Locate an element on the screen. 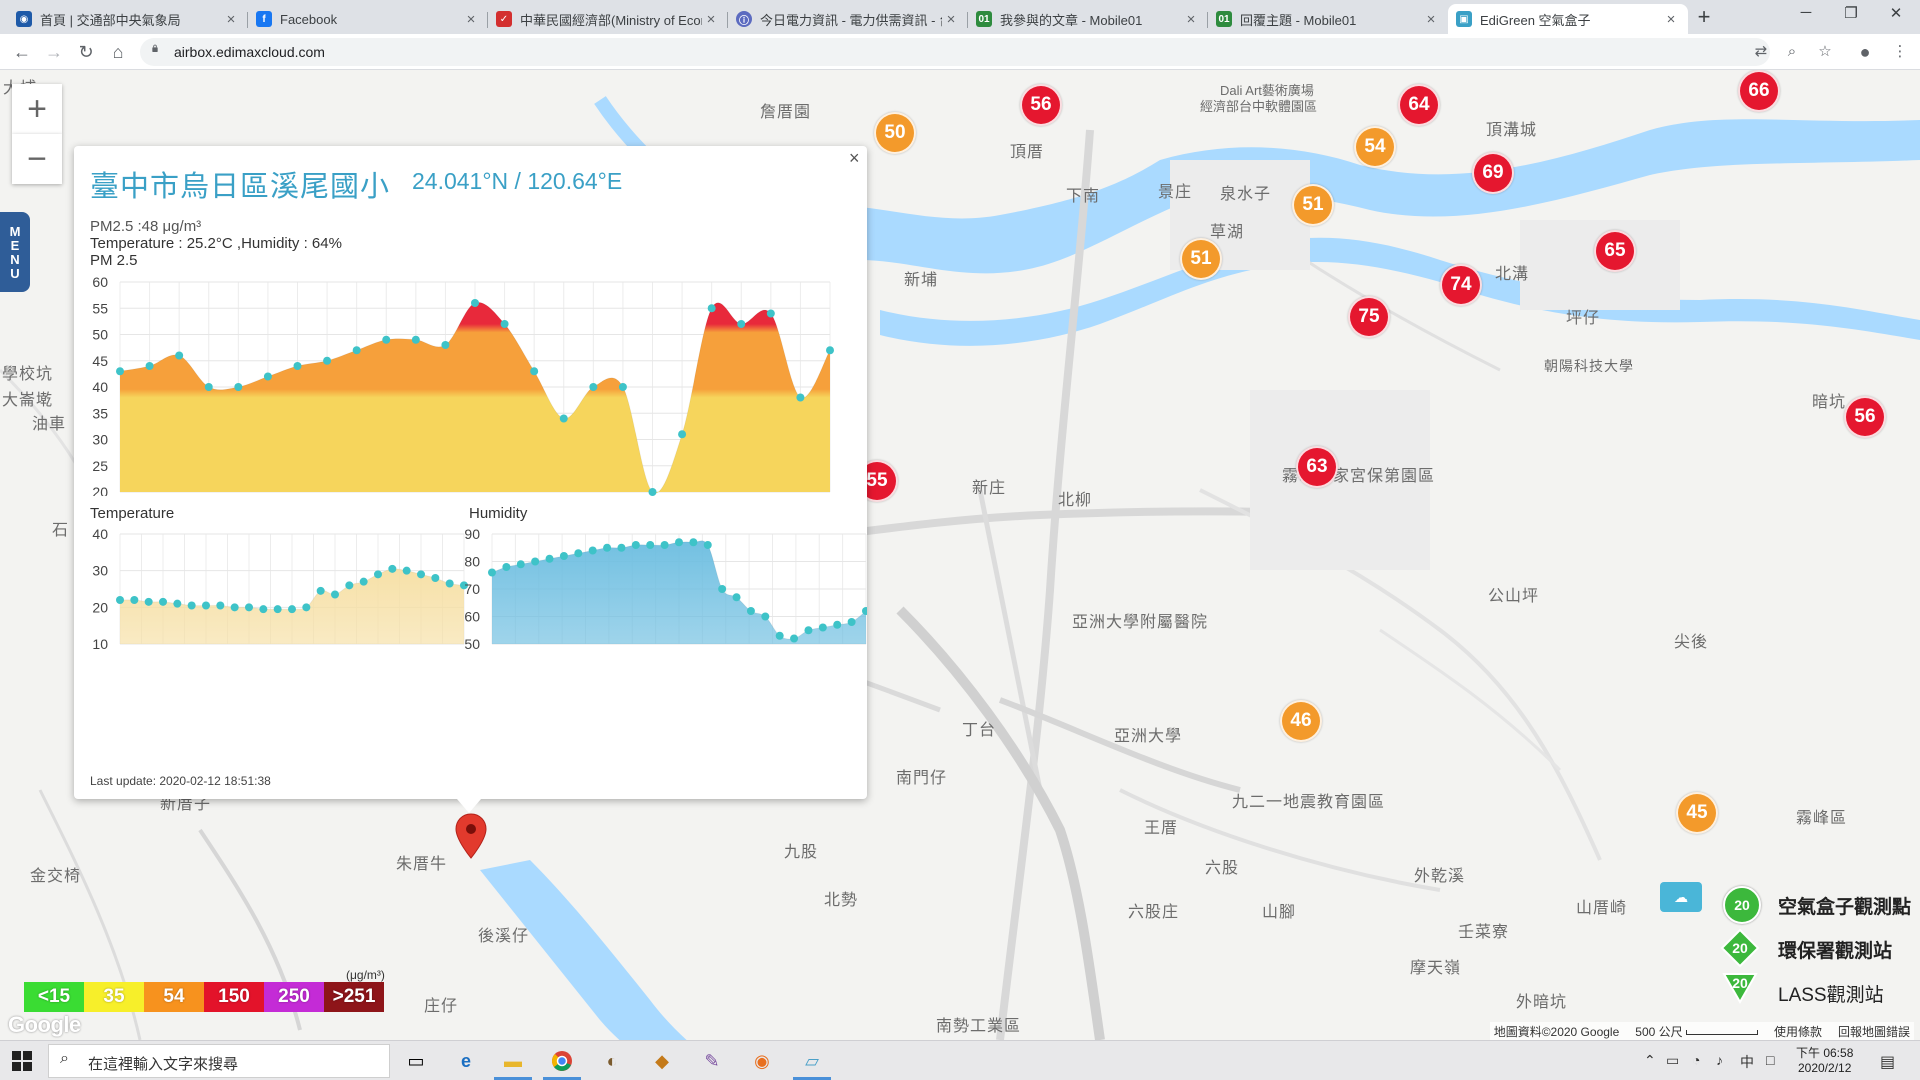 The width and height of the screenshot is (1920, 1080). tray-chevron-icon: ⌃ is located at coordinates (1650, 1060).